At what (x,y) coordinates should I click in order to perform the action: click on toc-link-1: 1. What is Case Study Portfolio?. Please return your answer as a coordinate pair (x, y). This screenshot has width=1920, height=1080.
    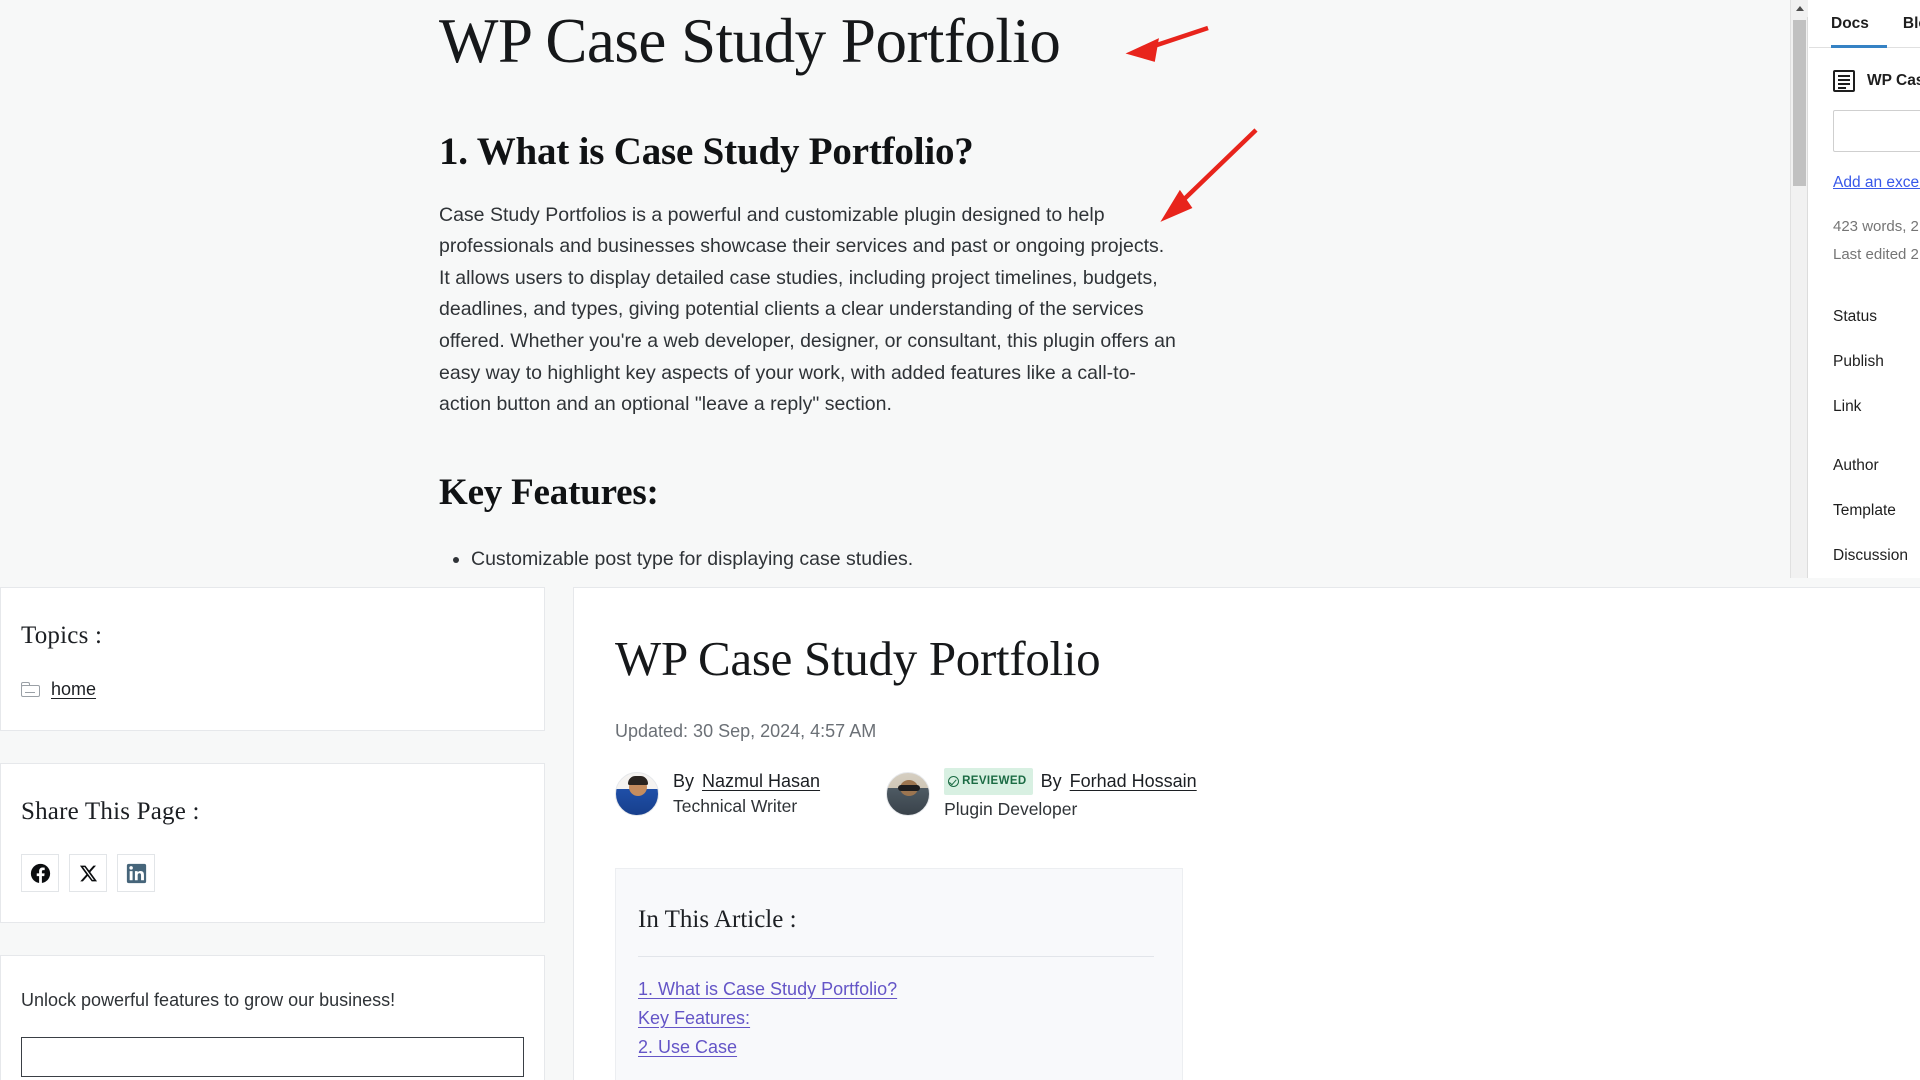
    Looking at the image, I should click on (896, 989).